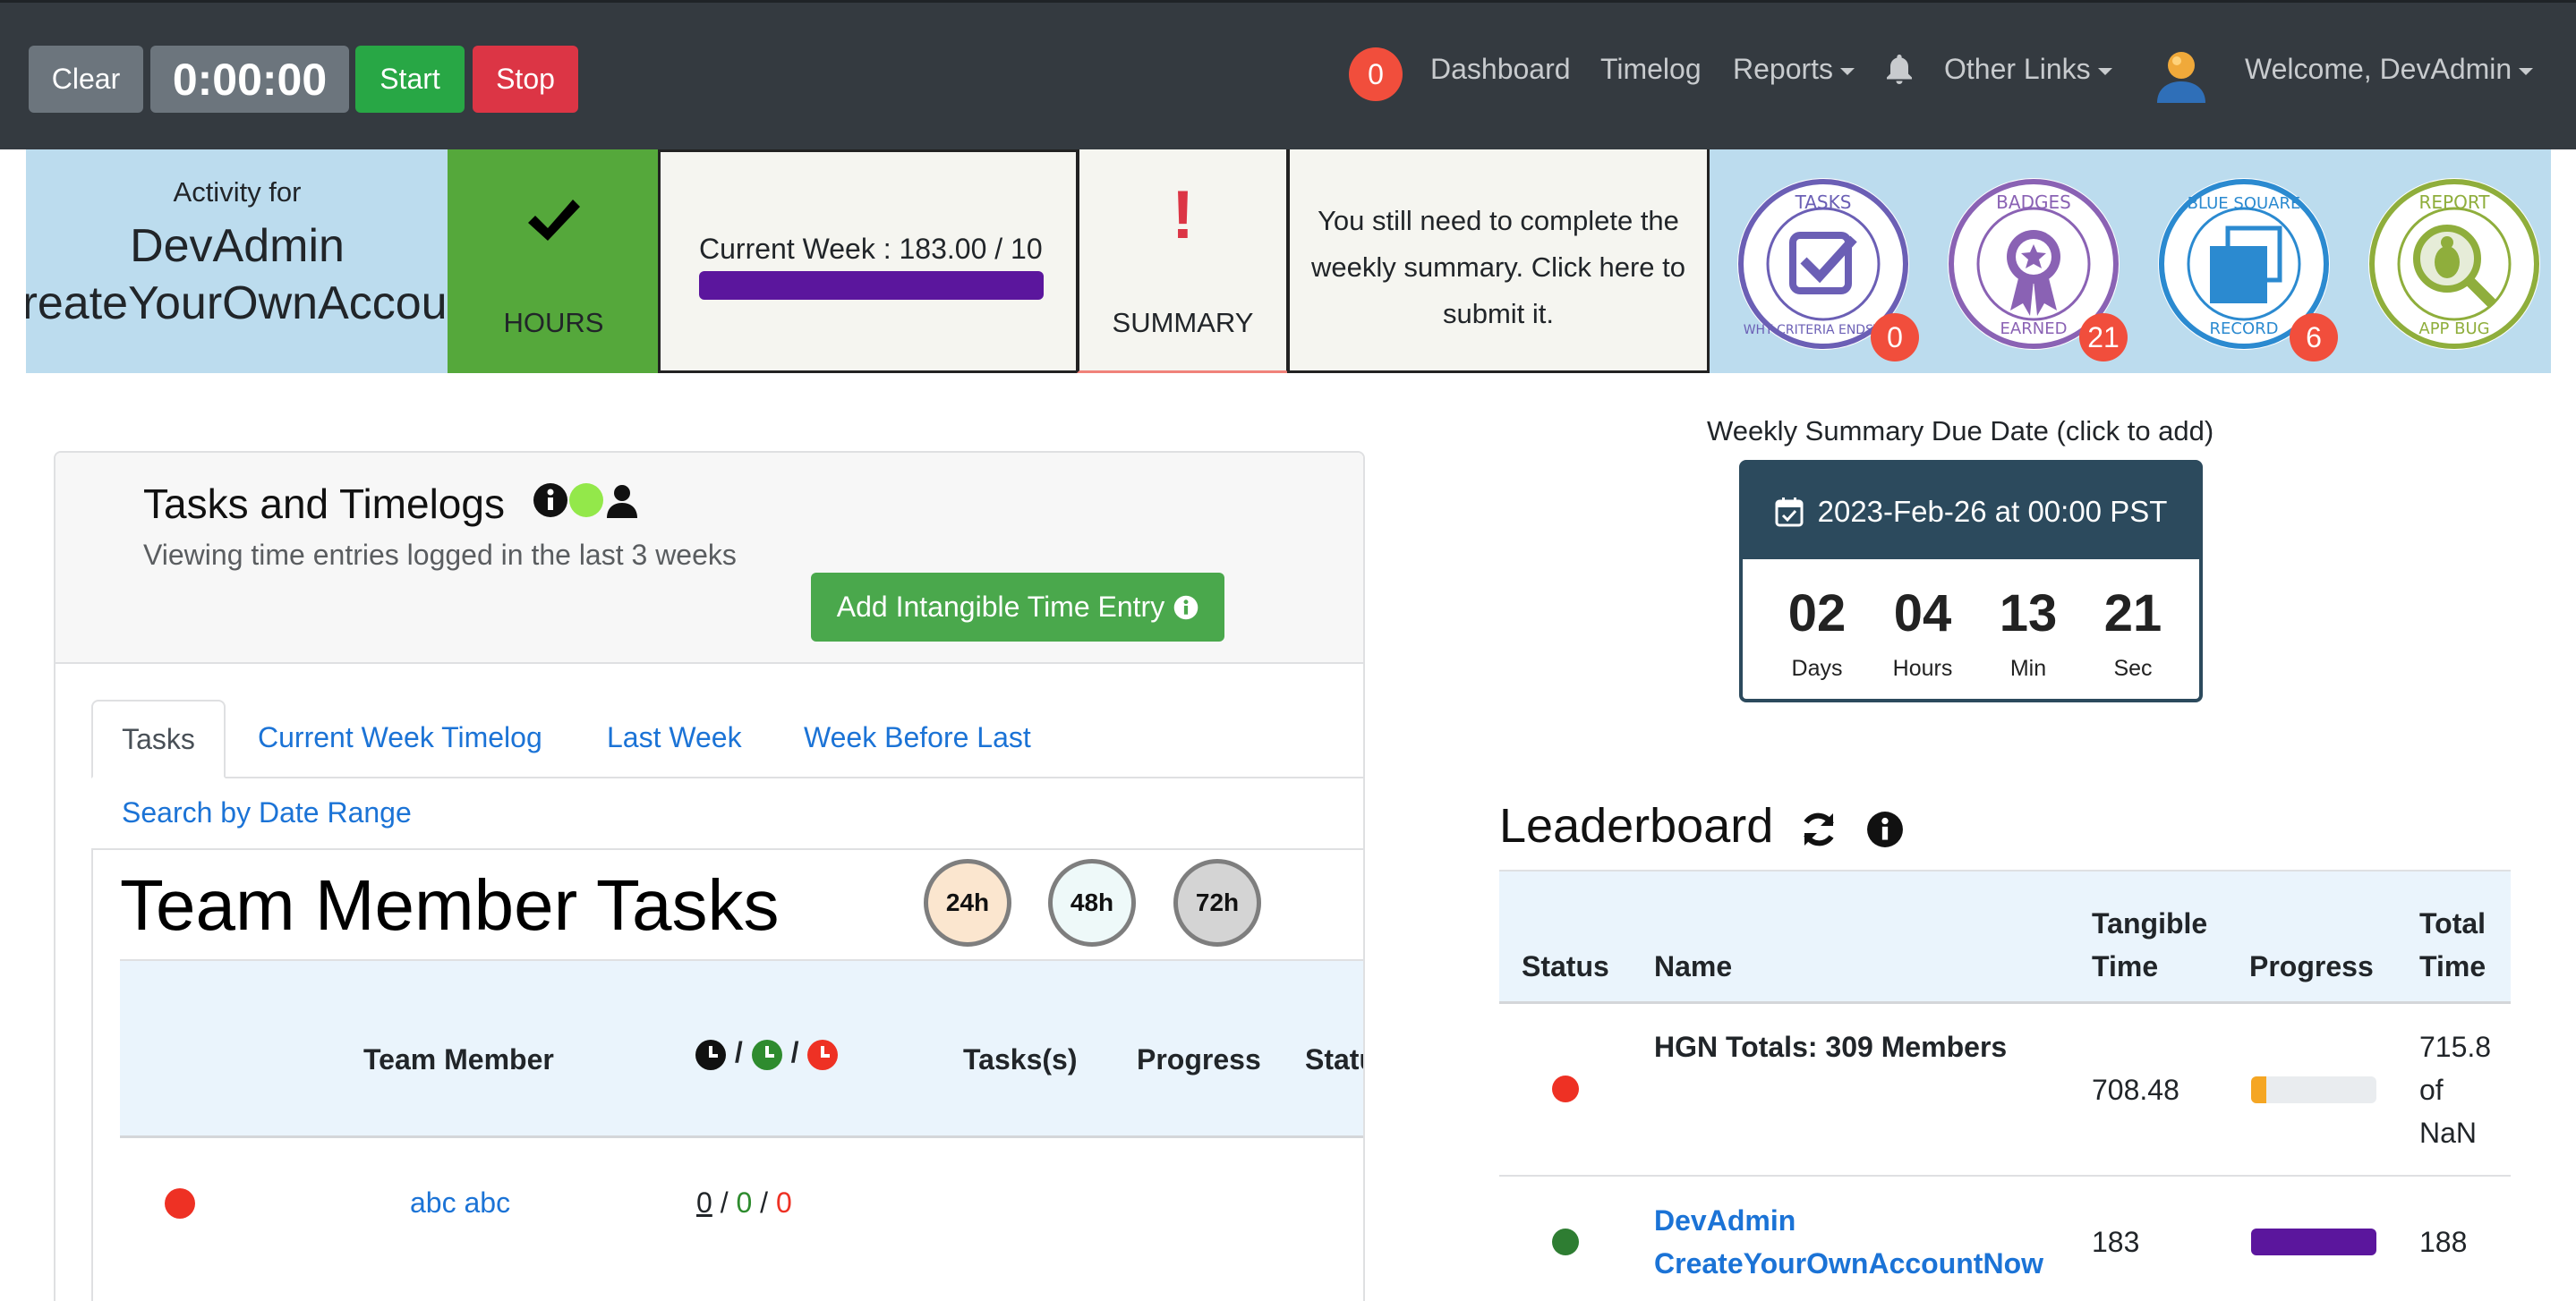 The width and height of the screenshot is (2576, 1301). Describe the element at coordinates (1217, 903) in the screenshot. I see `filter-72h-button: 72h` at that location.